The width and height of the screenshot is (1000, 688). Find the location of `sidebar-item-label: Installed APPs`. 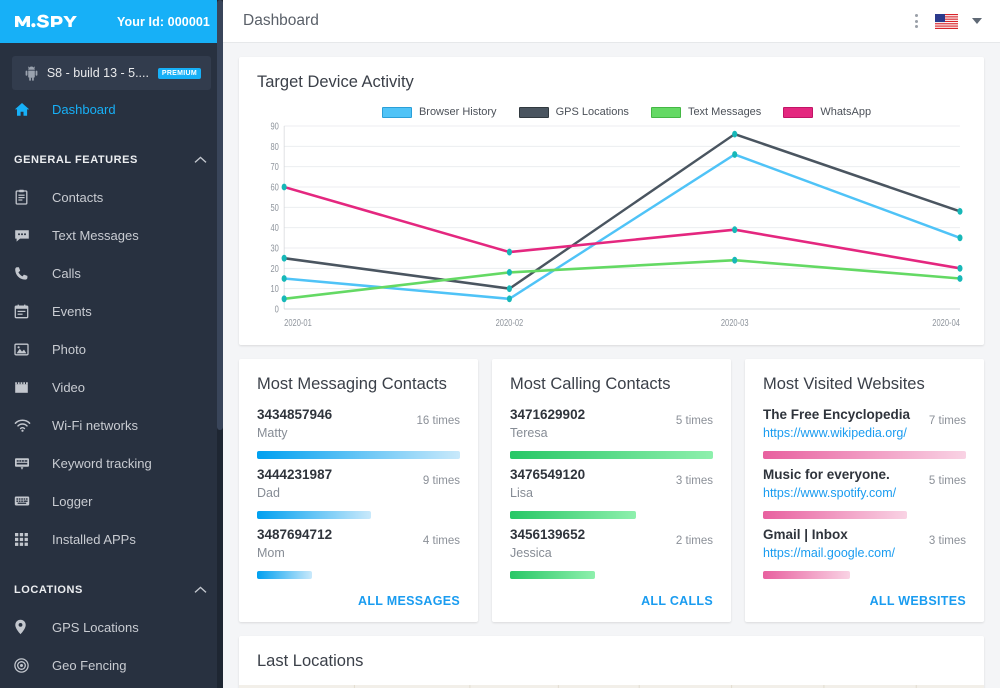

sidebar-item-label: Installed APPs is located at coordinates (94, 539).